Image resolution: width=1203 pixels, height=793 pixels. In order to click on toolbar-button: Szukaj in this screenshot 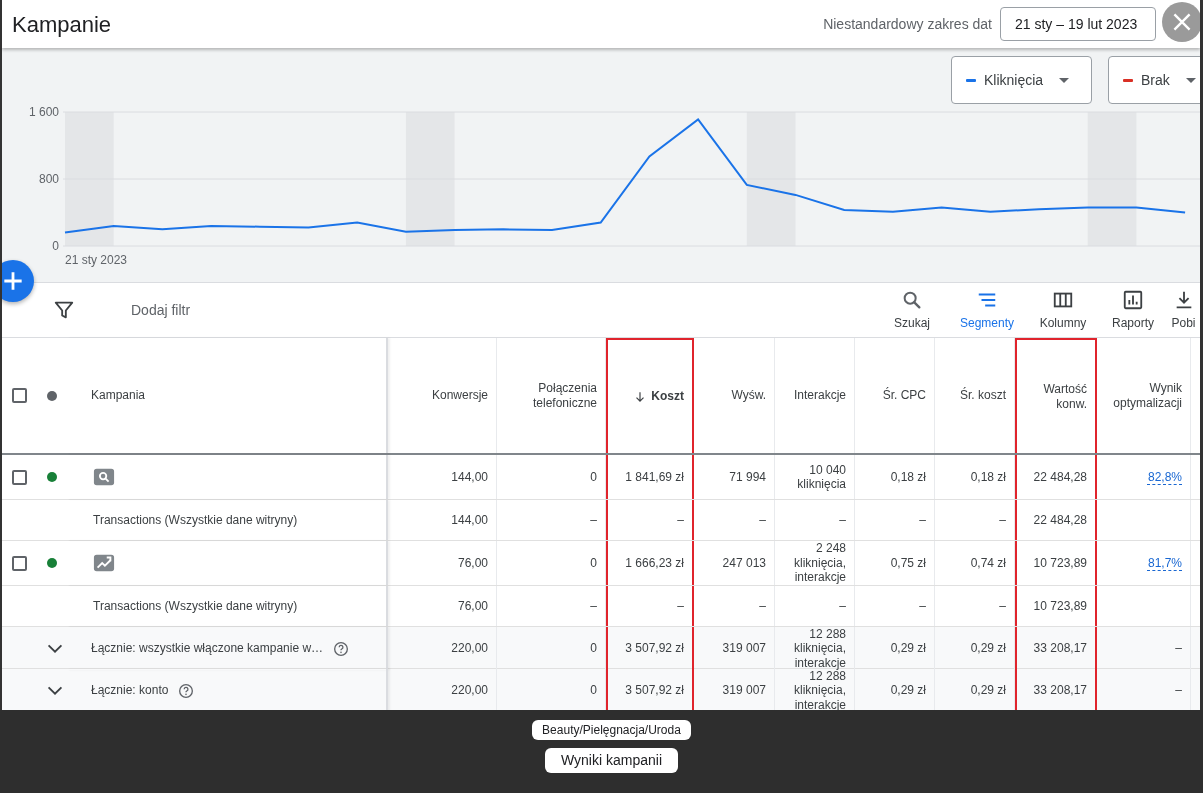, I will do `click(912, 310)`.